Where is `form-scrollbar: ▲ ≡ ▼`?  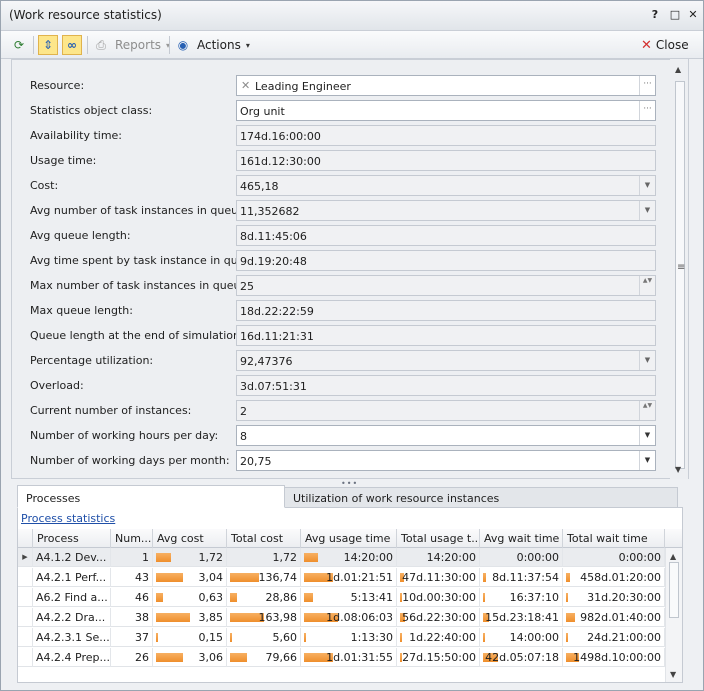 form-scrollbar: ▲ ≡ ▼ is located at coordinates (679, 269).